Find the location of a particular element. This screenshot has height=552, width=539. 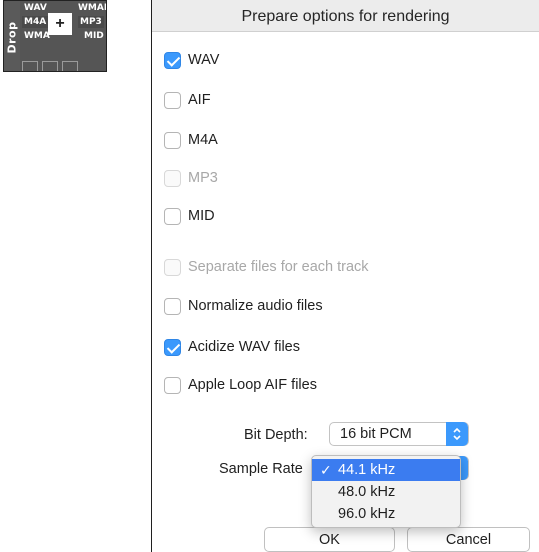

option-mp3: MP3 is located at coordinates (191, 178).